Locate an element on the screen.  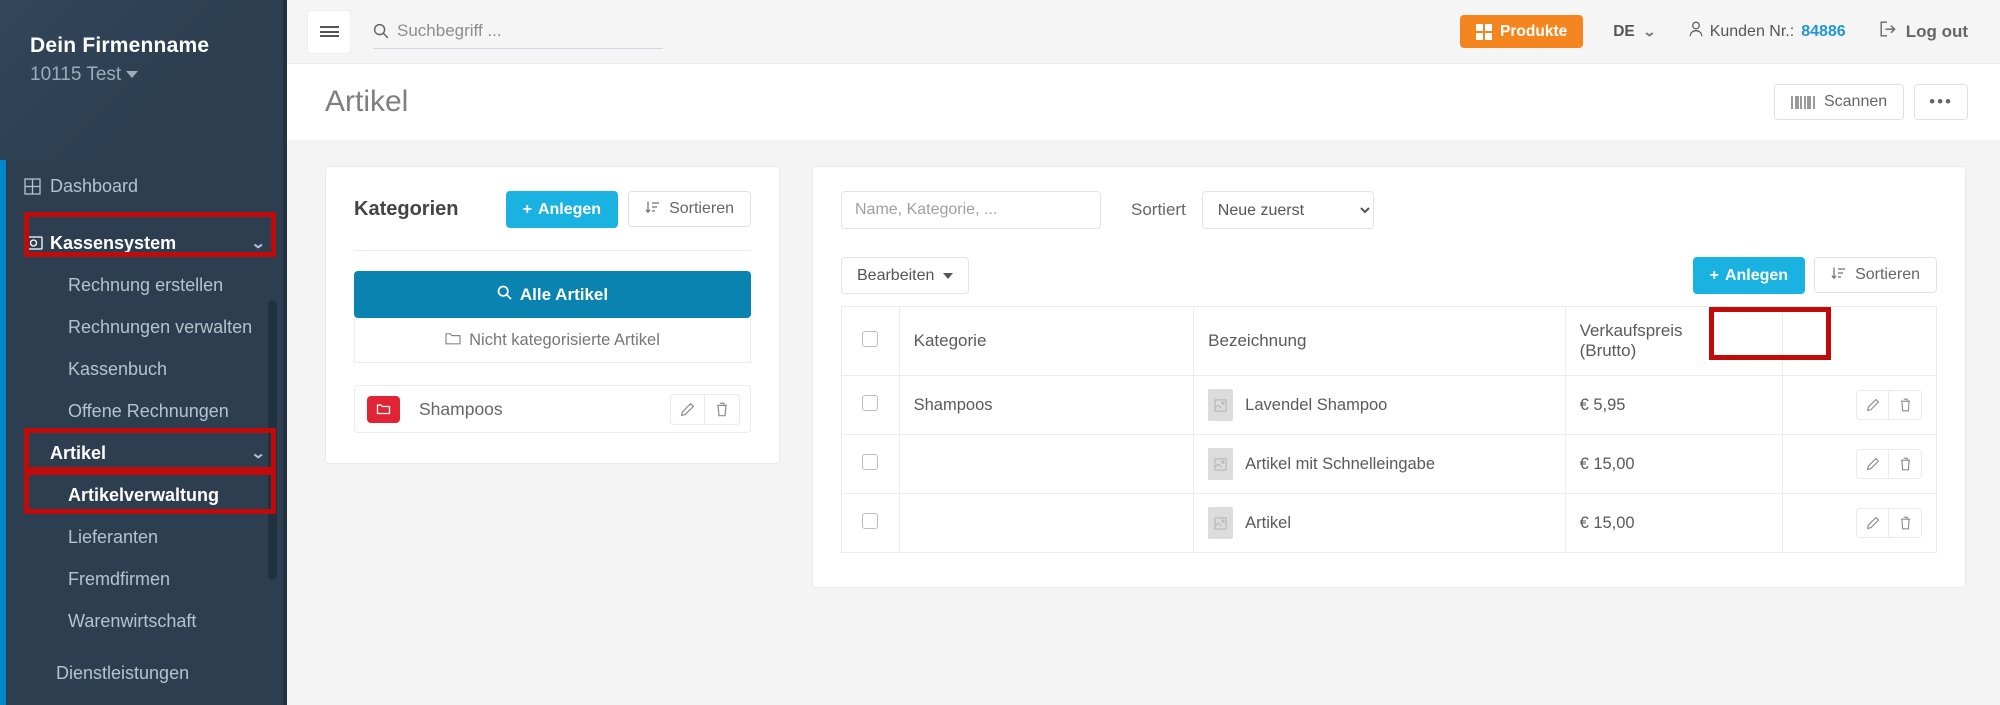
ellipsis-icon: ••• is located at coordinates (1941, 101).